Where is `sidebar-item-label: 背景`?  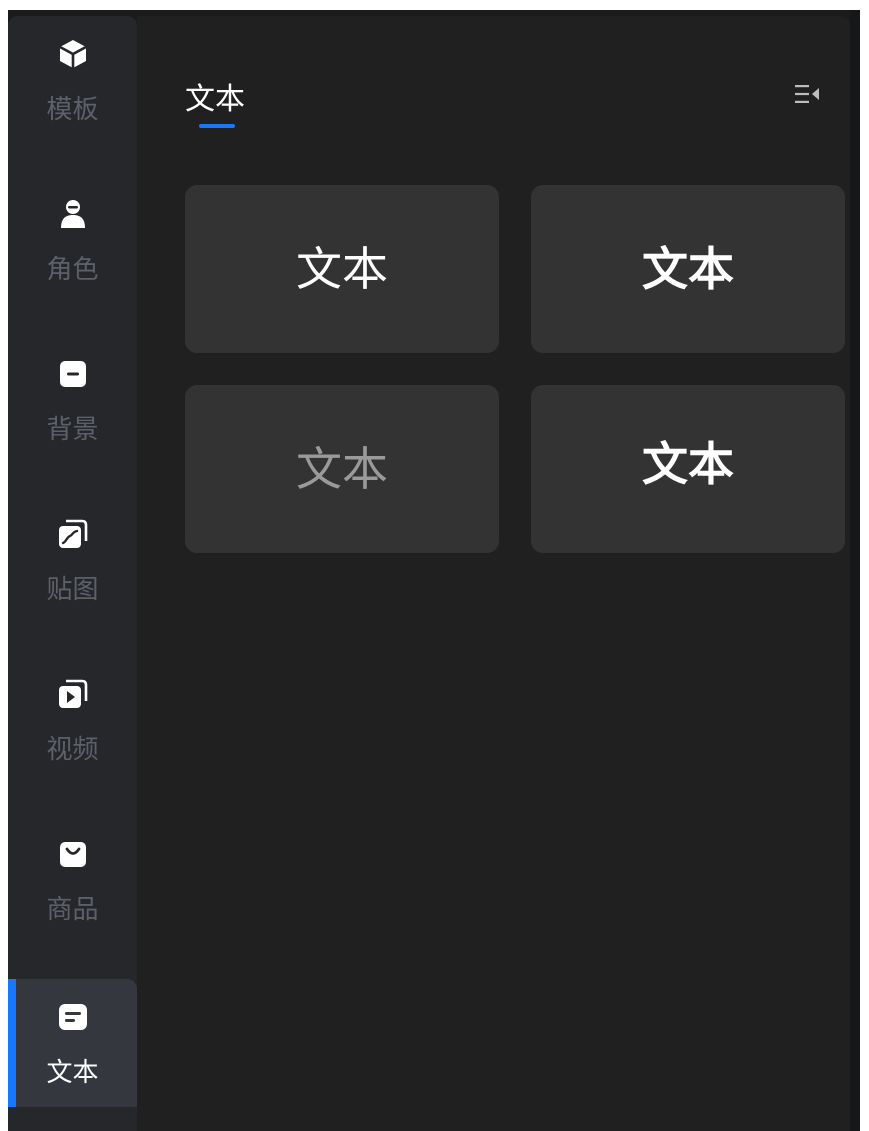 sidebar-item-label: 背景 is located at coordinates (72, 430).